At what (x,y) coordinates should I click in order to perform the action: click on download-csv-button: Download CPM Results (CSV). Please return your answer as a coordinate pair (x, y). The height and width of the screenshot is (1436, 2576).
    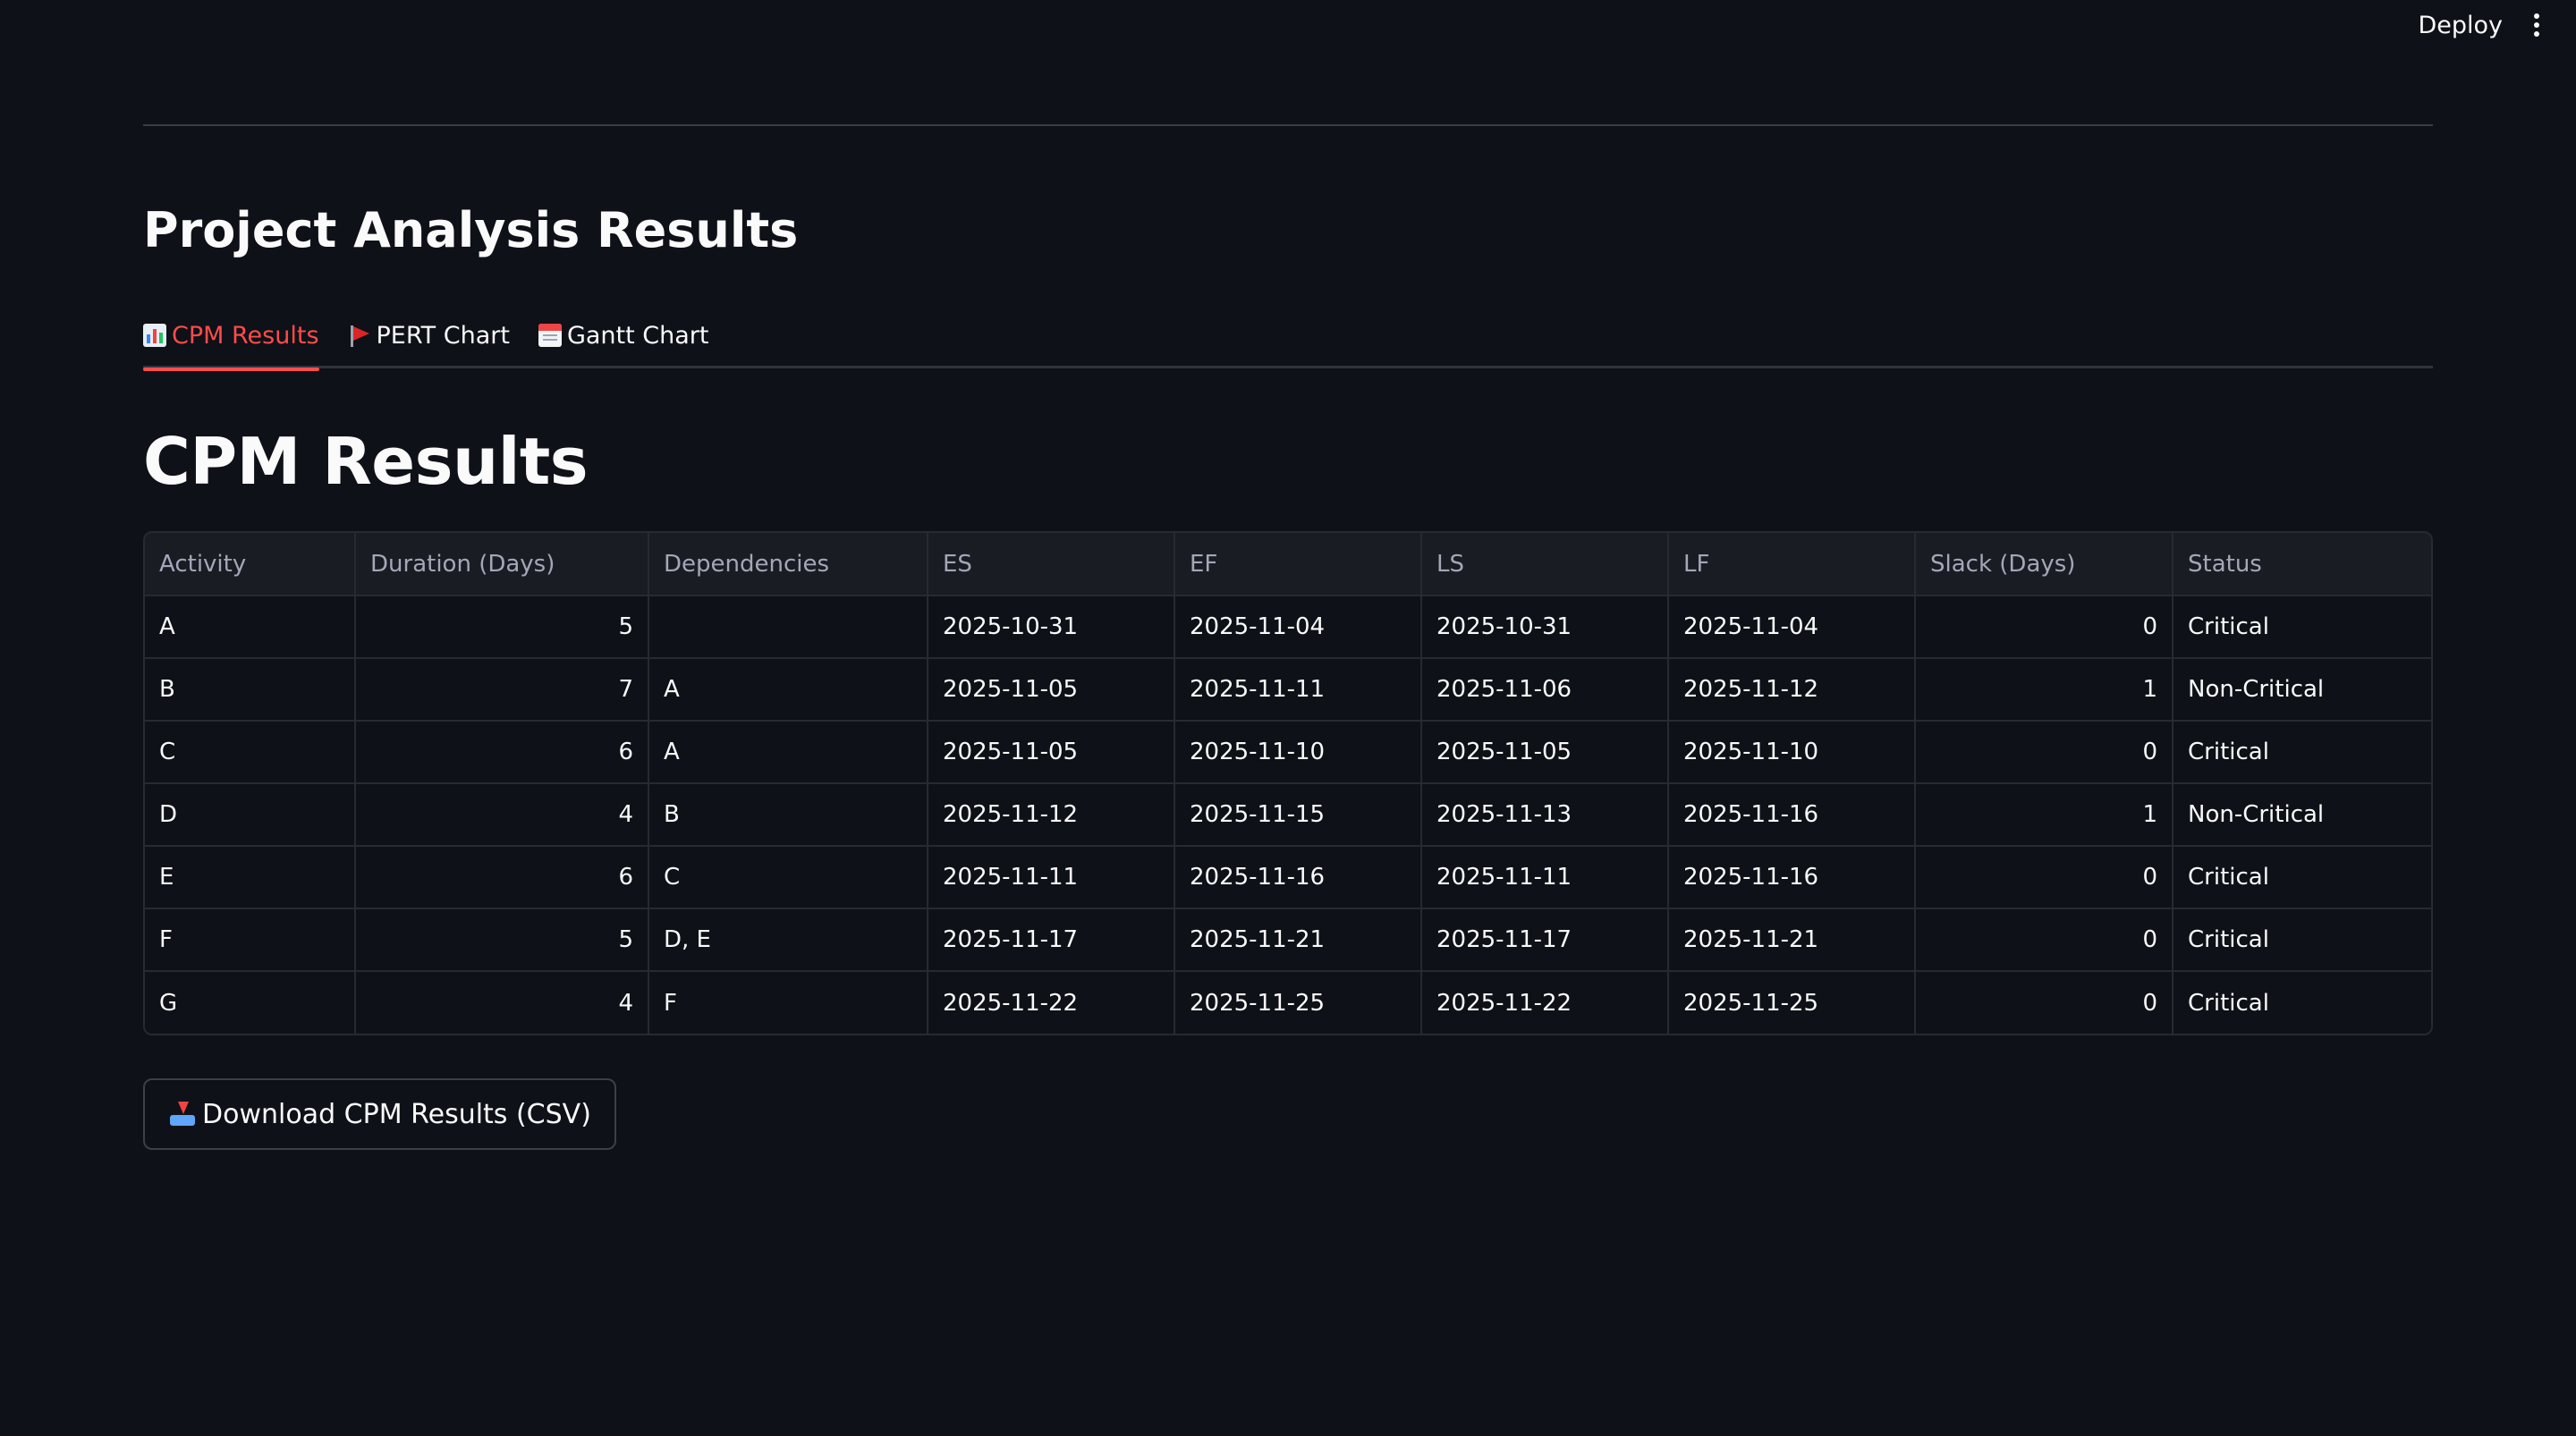
    Looking at the image, I should click on (379, 1114).